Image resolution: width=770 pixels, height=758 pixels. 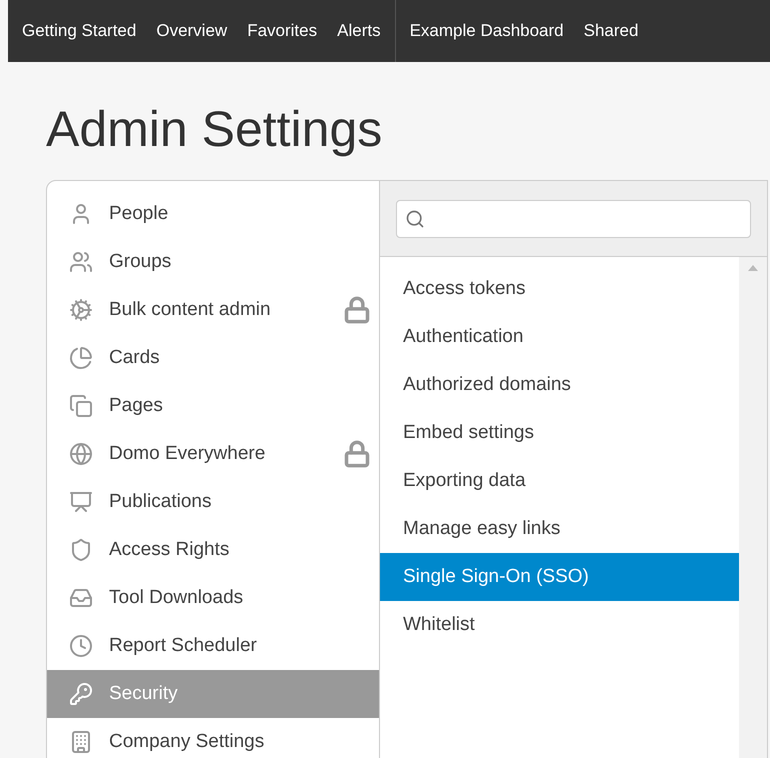 What do you see at coordinates (81, 598) in the screenshot?
I see `tray-icon` at bounding box center [81, 598].